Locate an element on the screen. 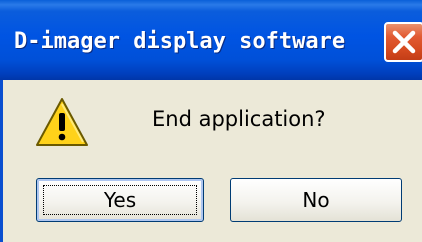  close-button is located at coordinates (403, 42).